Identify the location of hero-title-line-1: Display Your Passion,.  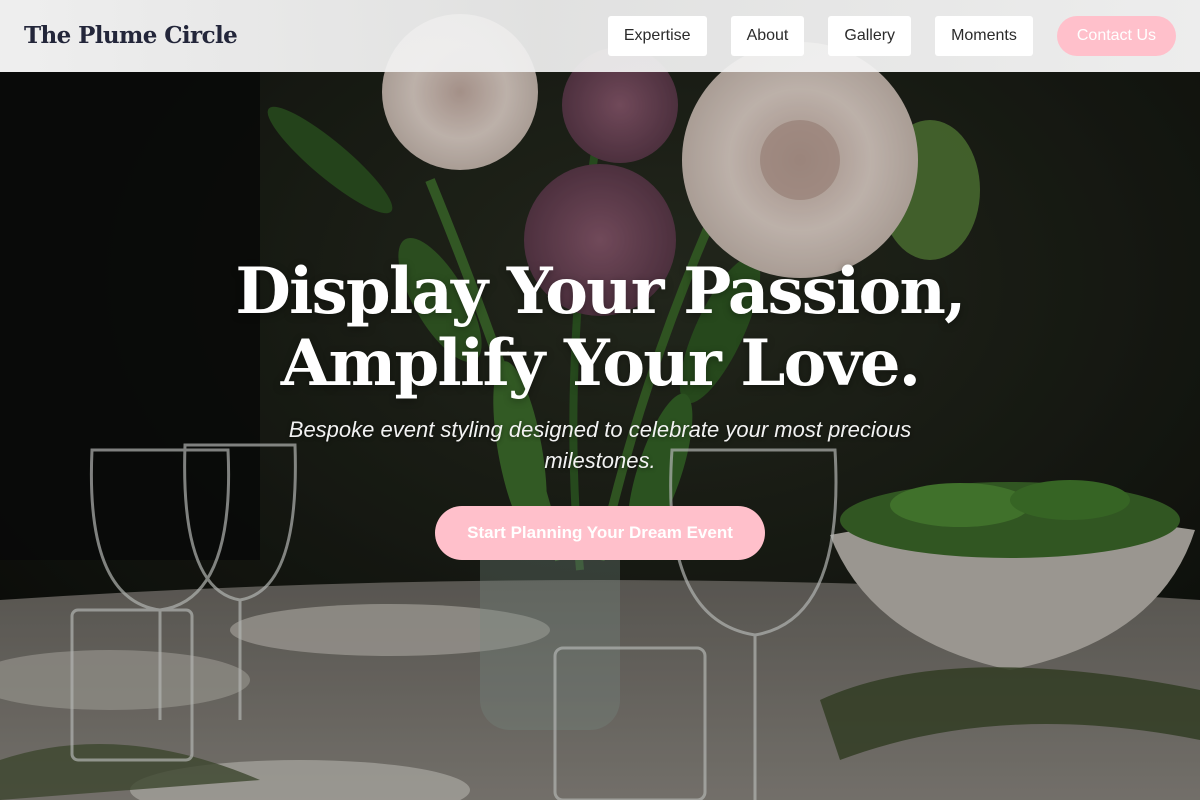
(600, 291).